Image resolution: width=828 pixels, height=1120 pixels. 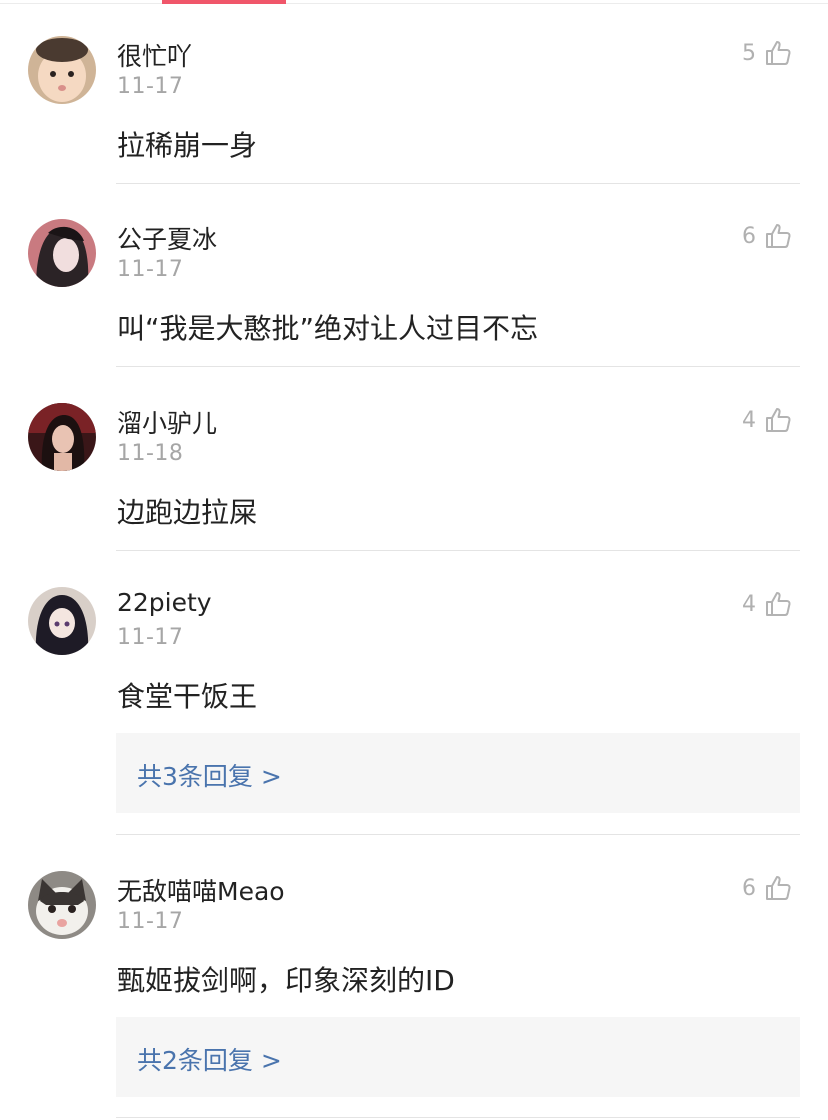 I want to click on comment-text: 甄姬拔剑啊，印象深刻的ID, so click(x=286, y=980).